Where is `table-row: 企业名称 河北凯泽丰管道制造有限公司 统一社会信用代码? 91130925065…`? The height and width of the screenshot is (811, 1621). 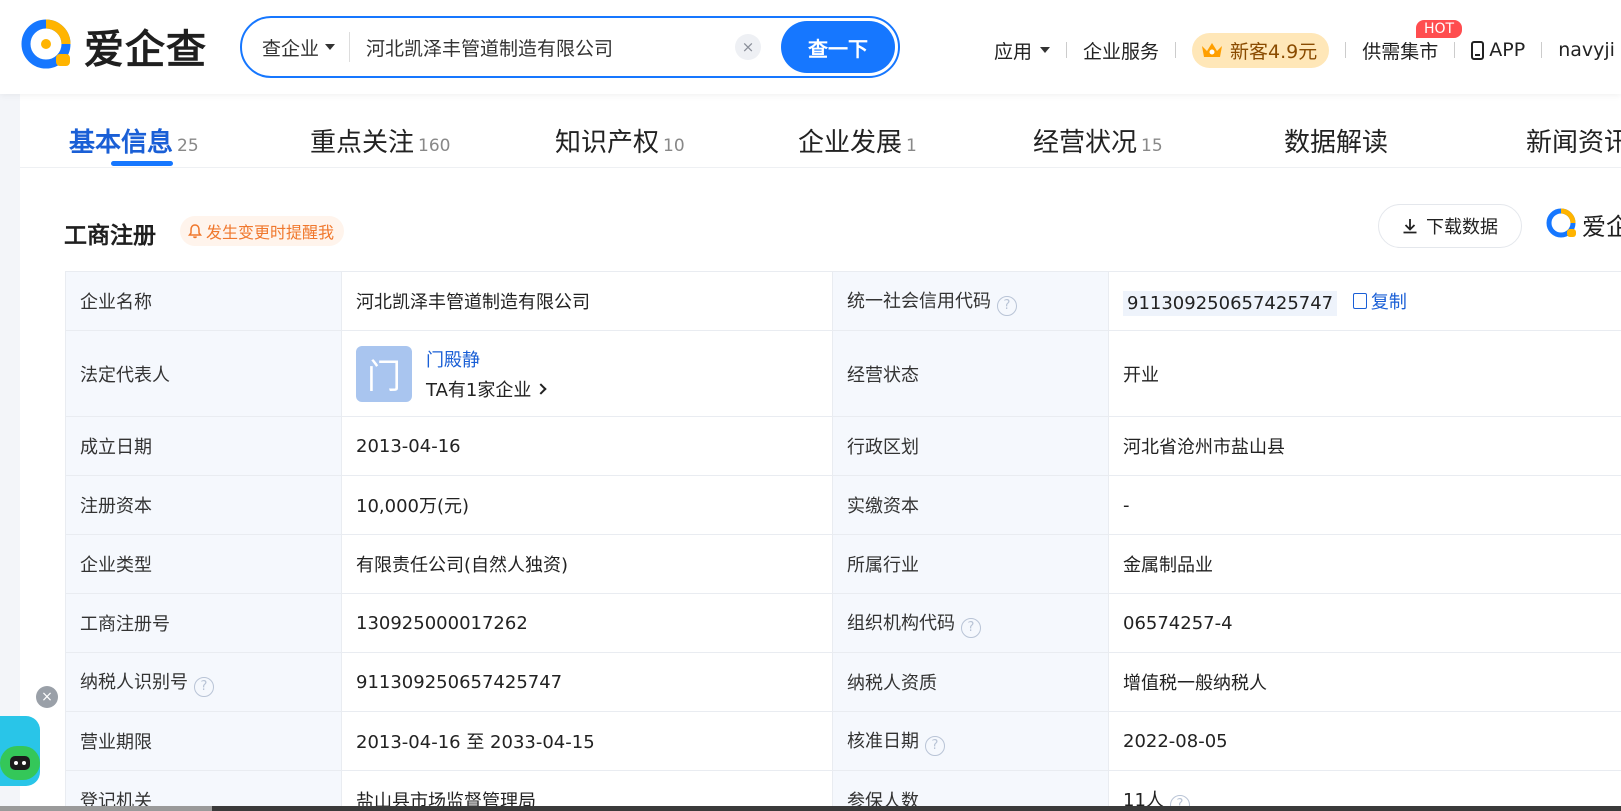
table-row: 企业名称 河北凯泽丰管道制造有限公司 统一社会信用代码? 91130925065… is located at coordinates (843, 301).